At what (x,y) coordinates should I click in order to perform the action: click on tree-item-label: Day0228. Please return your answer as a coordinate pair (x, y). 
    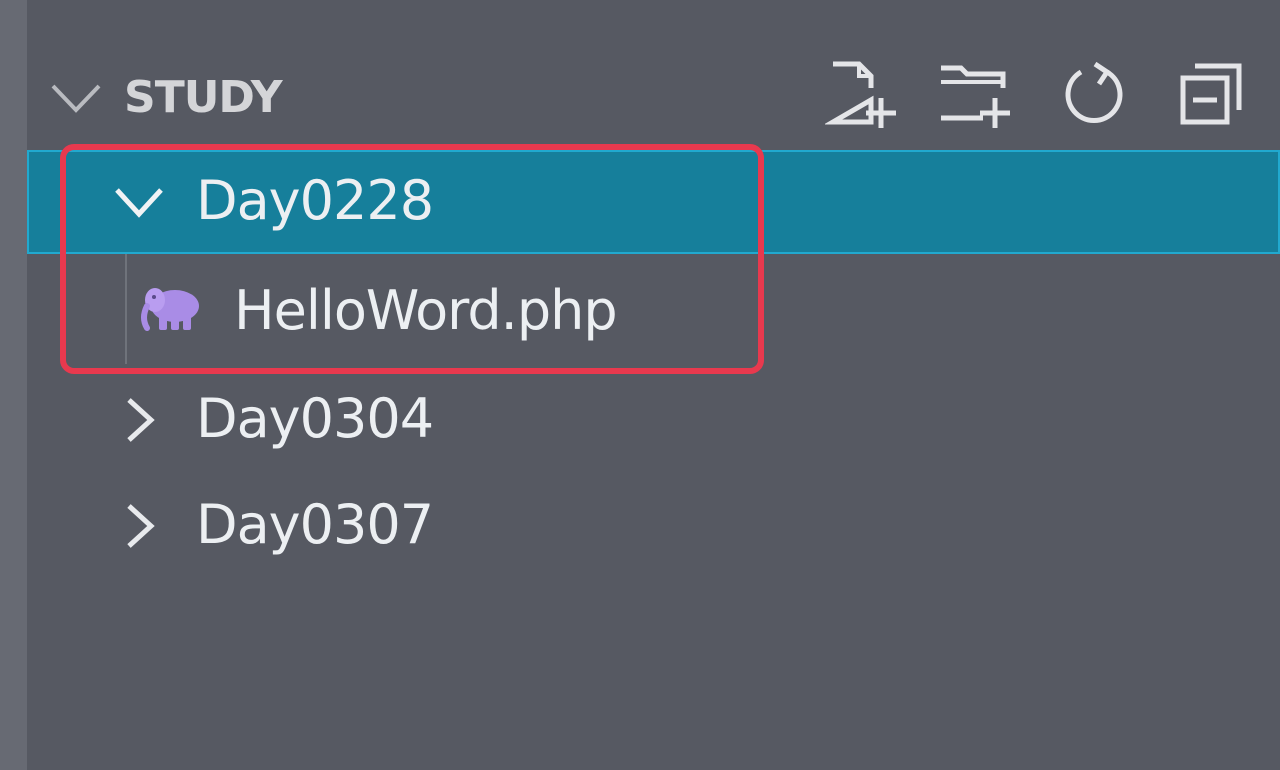
    Looking at the image, I should click on (315, 200).